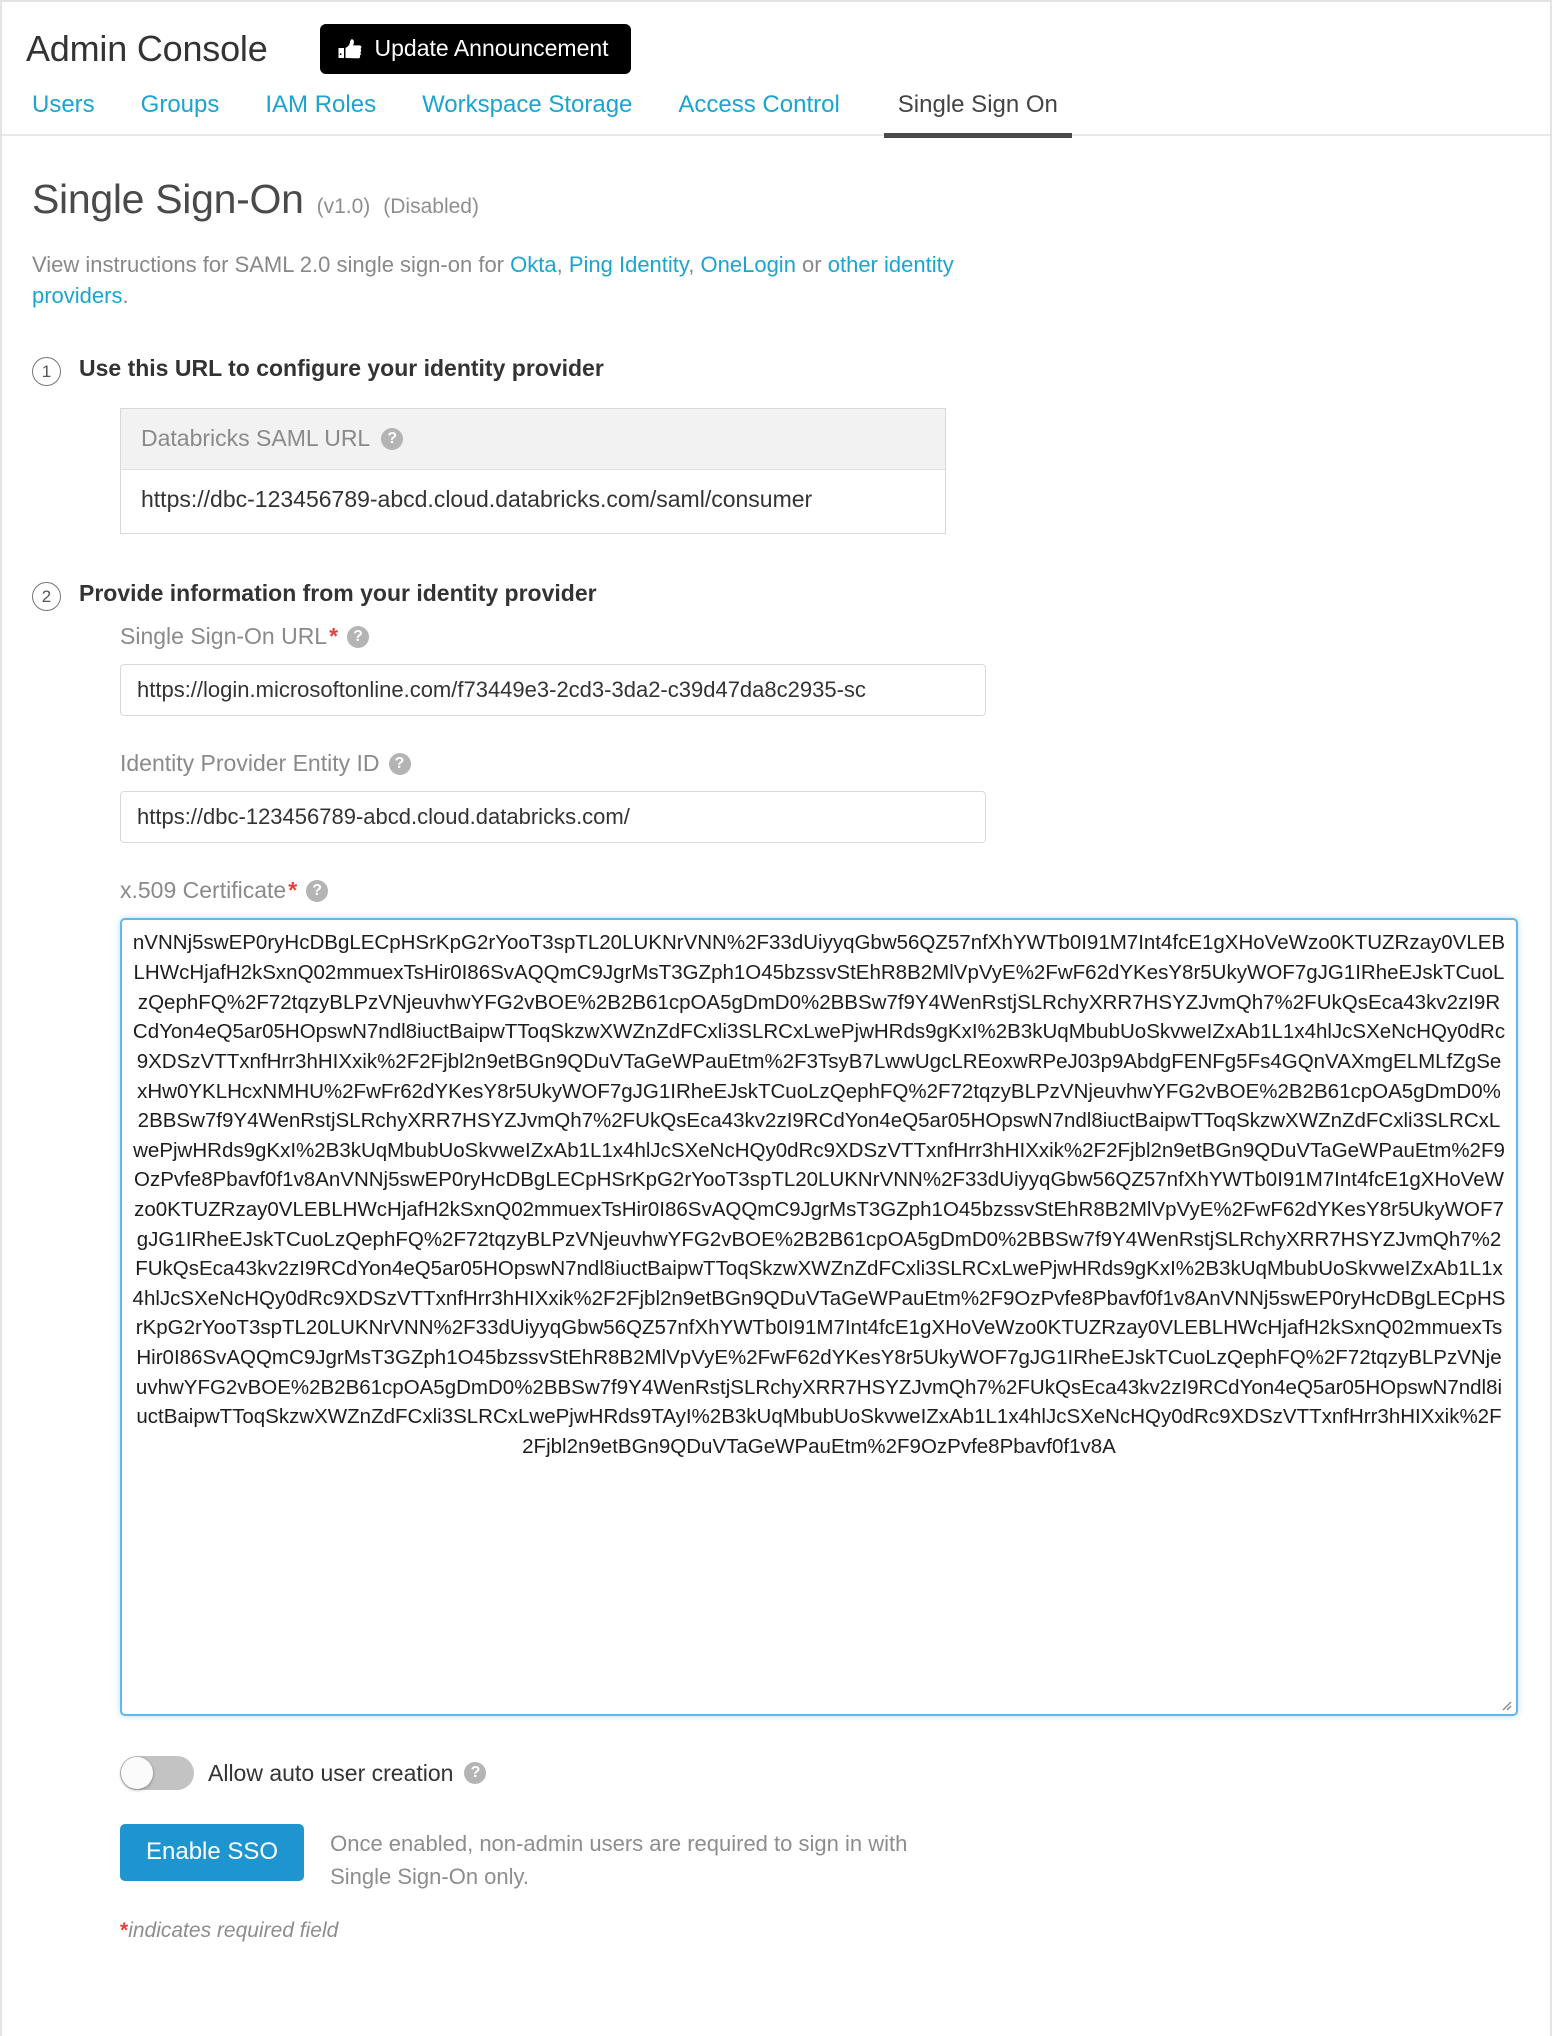  Describe the element at coordinates (233, 1931) in the screenshot. I see `required-field-note-text: indicates required field` at that location.